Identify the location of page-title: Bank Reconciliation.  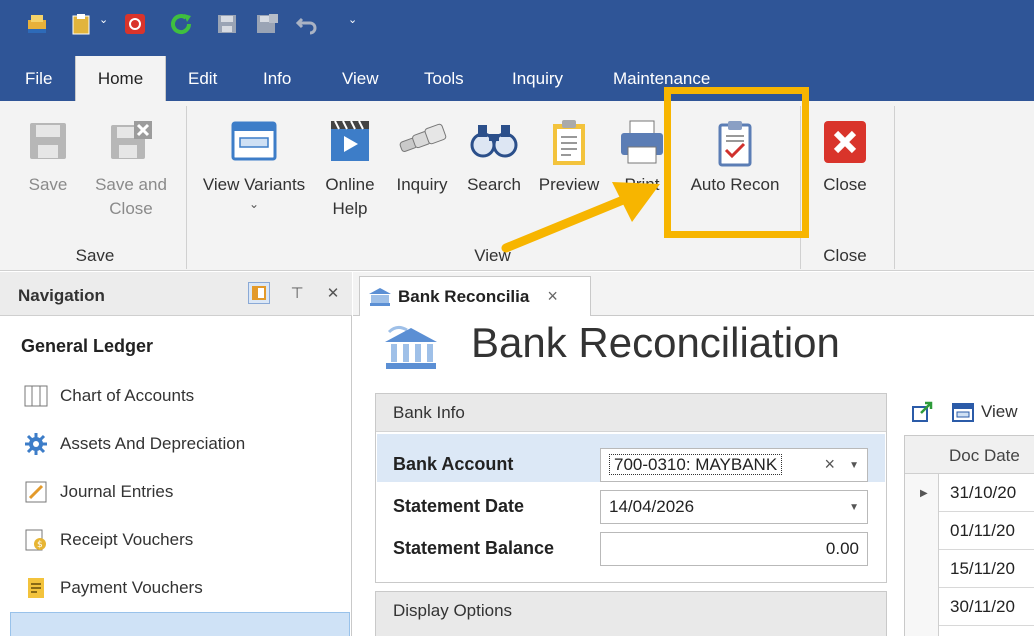
(655, 342).